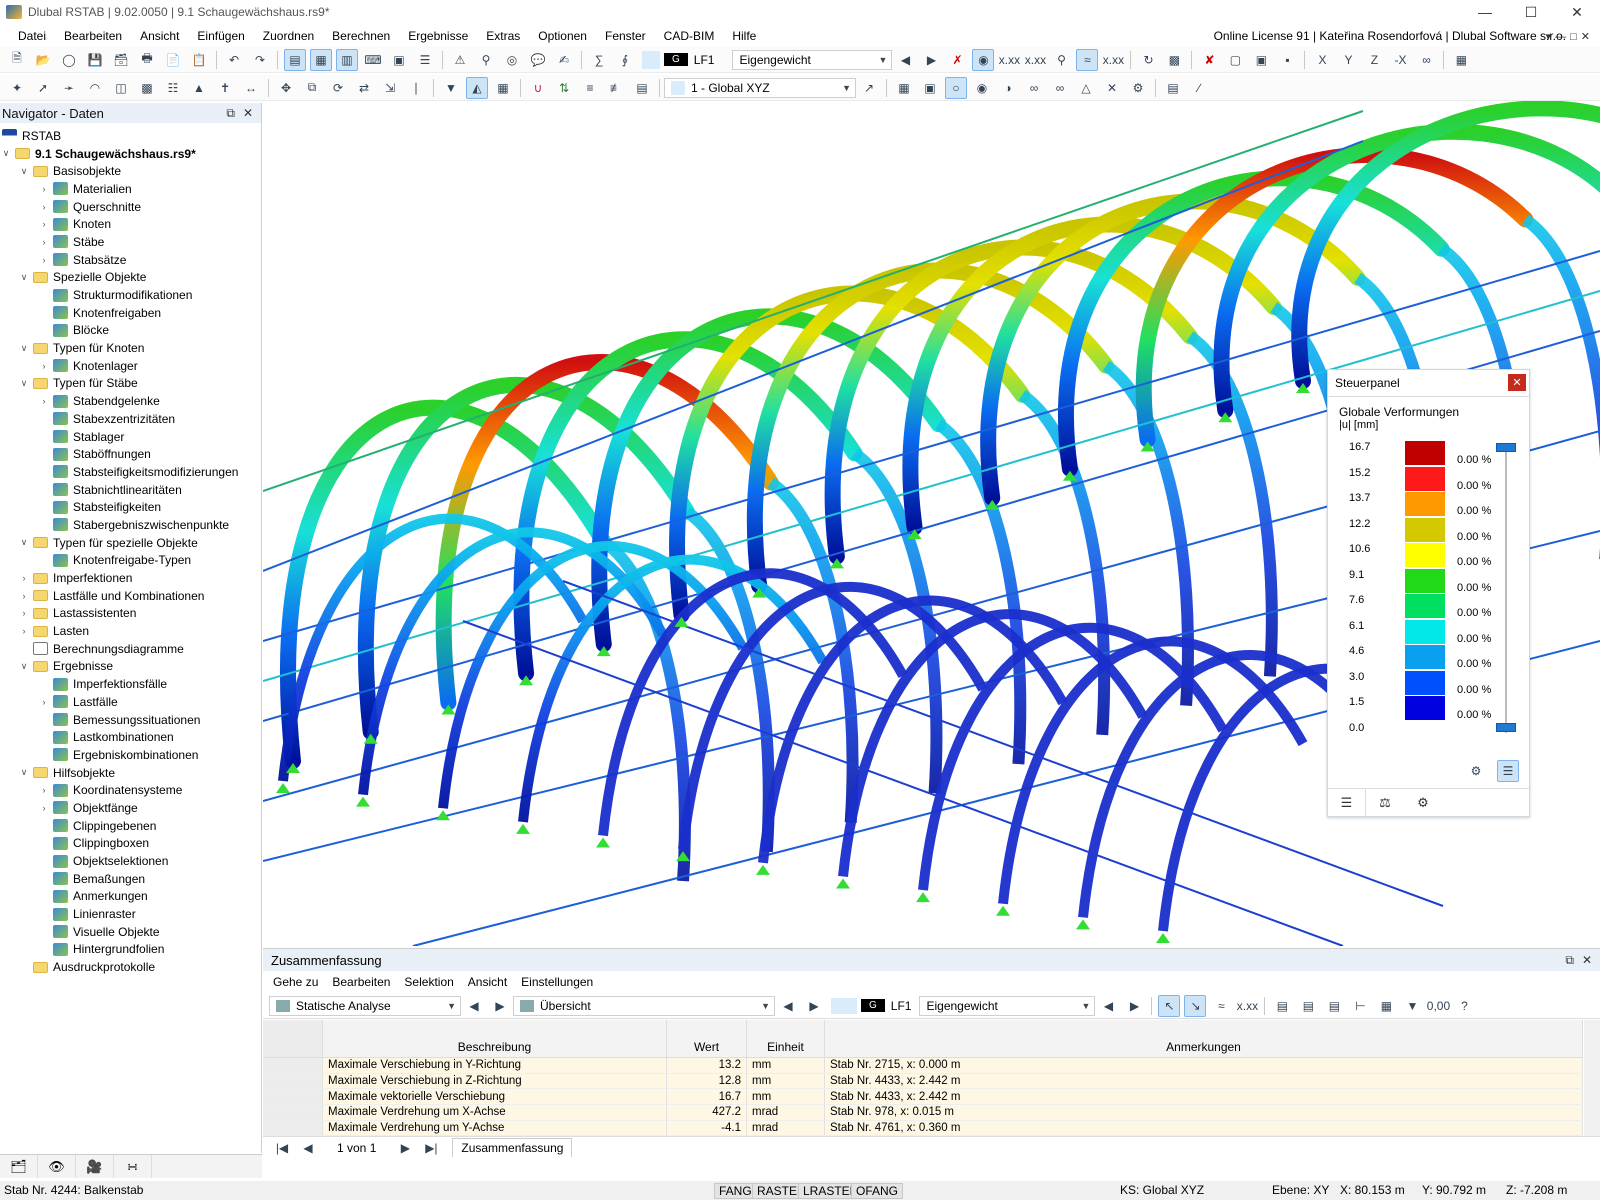 The width and height of the screenshot is (1600, 1200). What do you see at coordinates (1508, 771) in the screenshot?
I see `panel-scale-icon: ☰` at bounding box center [1508, 771].